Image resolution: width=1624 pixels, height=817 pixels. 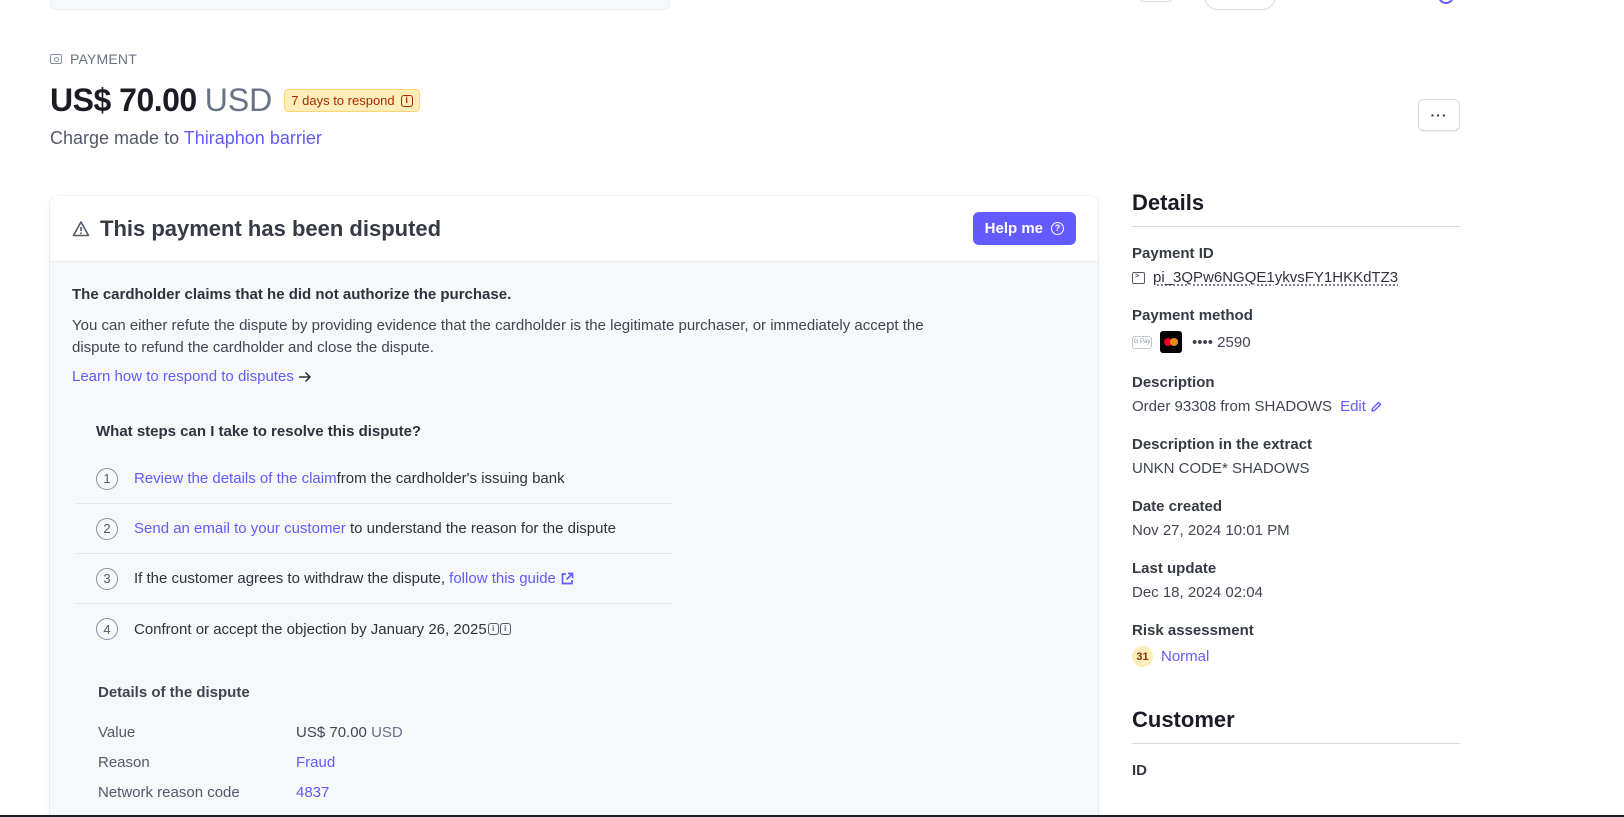 I want to click on help-me-button: Help me ?, so click(x=1024, y=228).